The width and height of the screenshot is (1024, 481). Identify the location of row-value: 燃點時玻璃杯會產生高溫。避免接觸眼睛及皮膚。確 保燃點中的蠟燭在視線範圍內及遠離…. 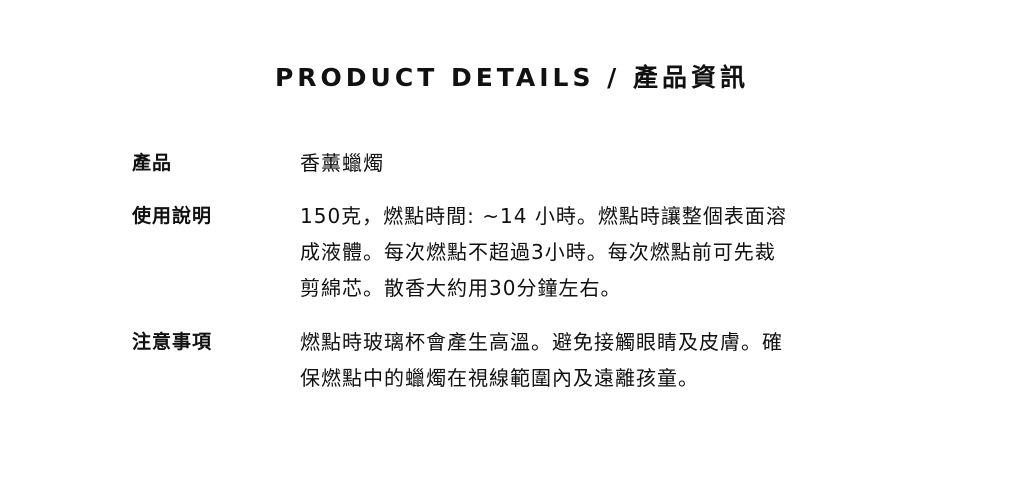
(541, 360).